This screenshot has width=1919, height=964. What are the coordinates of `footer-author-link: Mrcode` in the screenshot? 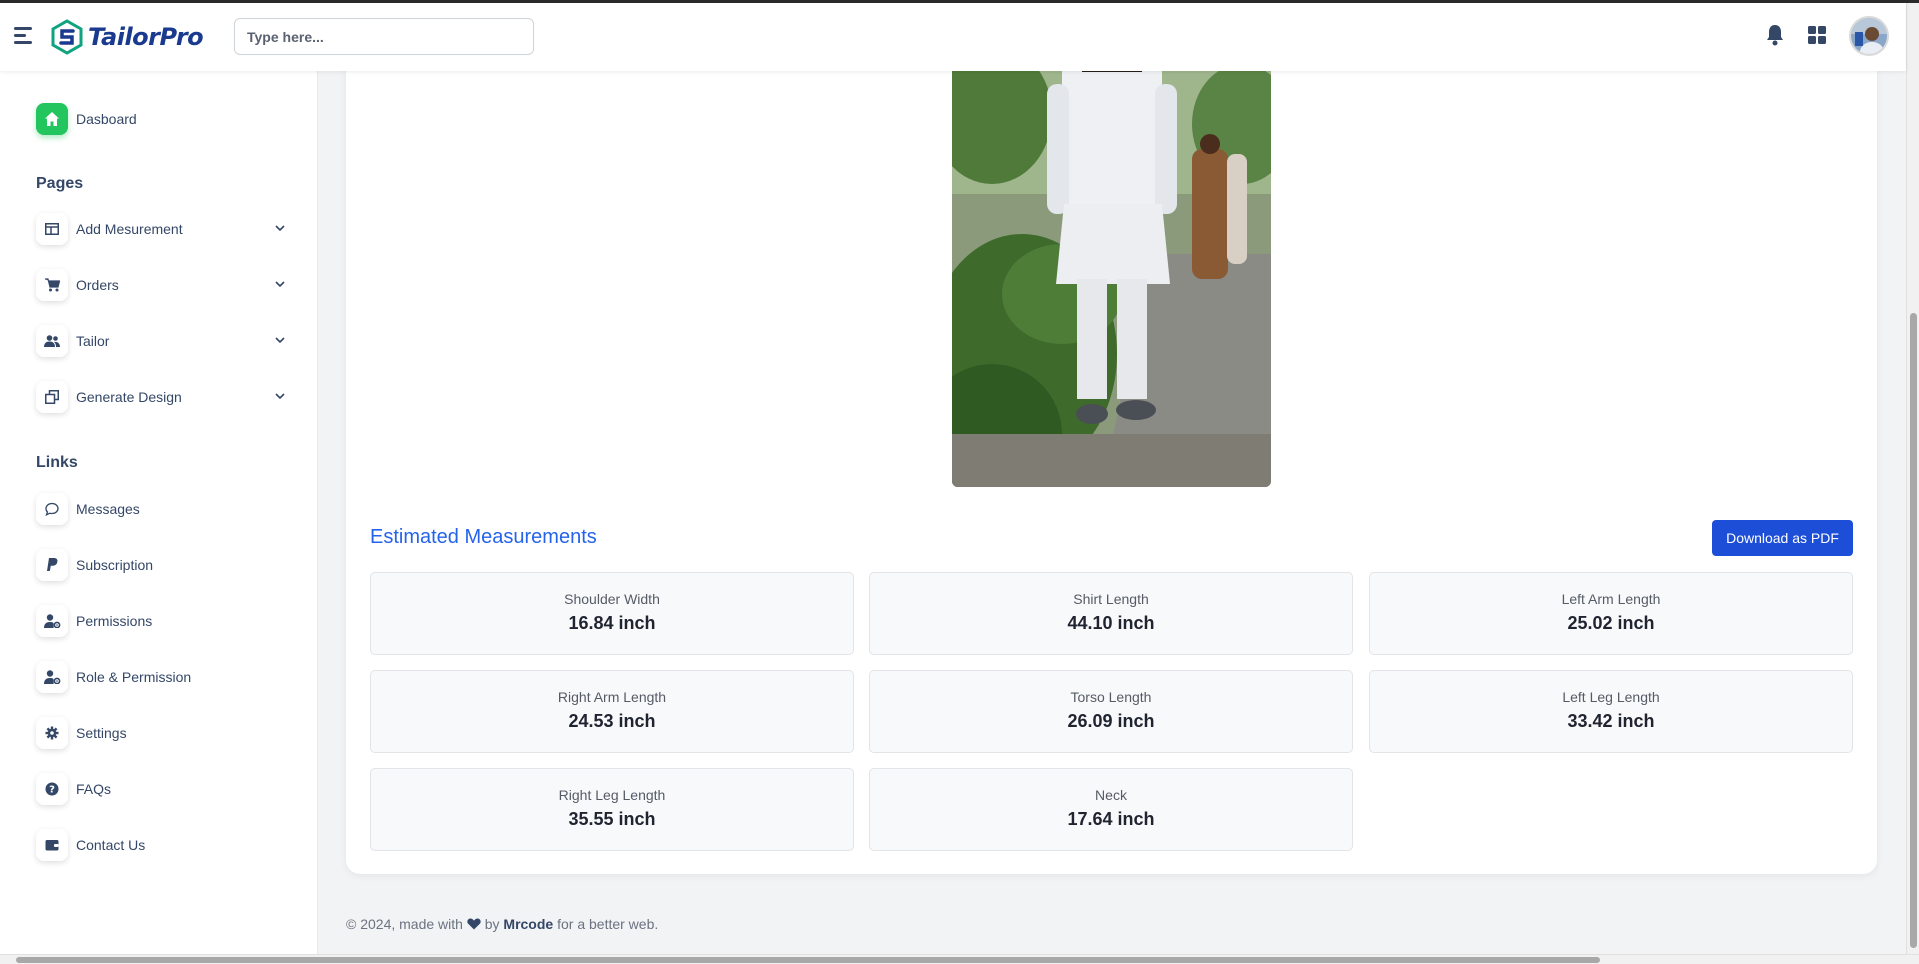 It's located at (528, 924).